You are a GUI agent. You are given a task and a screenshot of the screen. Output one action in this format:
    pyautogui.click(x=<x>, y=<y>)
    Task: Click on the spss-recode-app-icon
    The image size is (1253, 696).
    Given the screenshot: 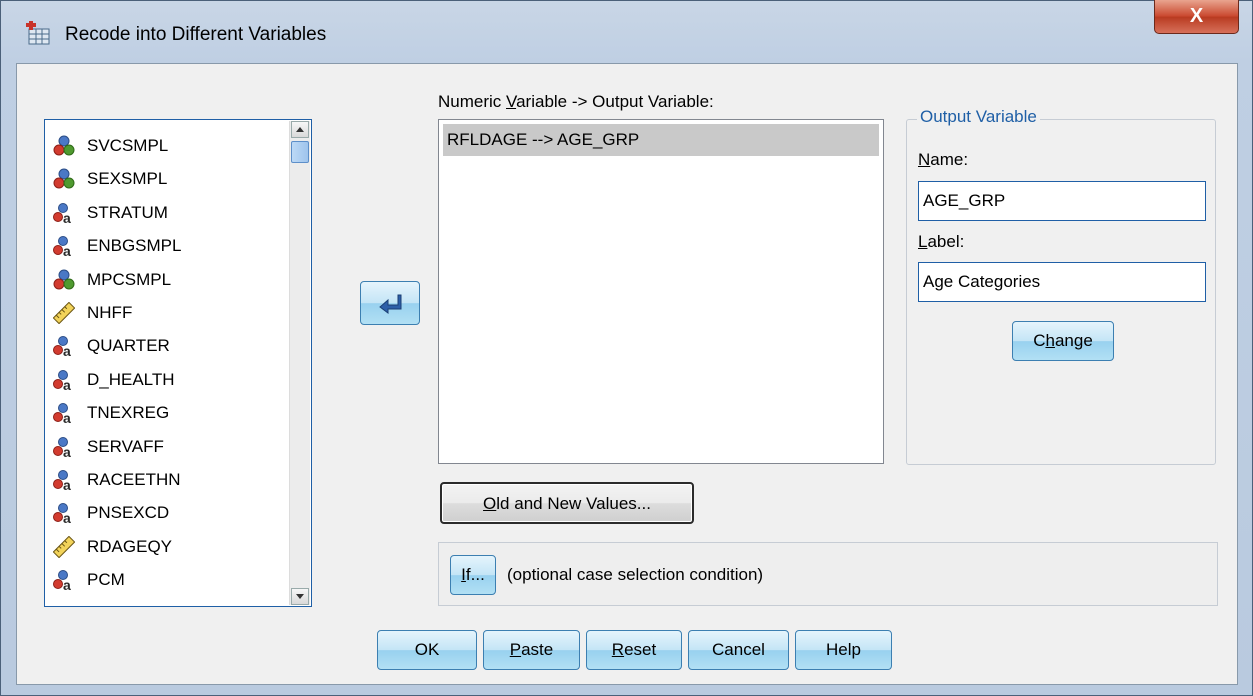 What is the action you would take?
    pyautogui.click(x=38, y=33)
    